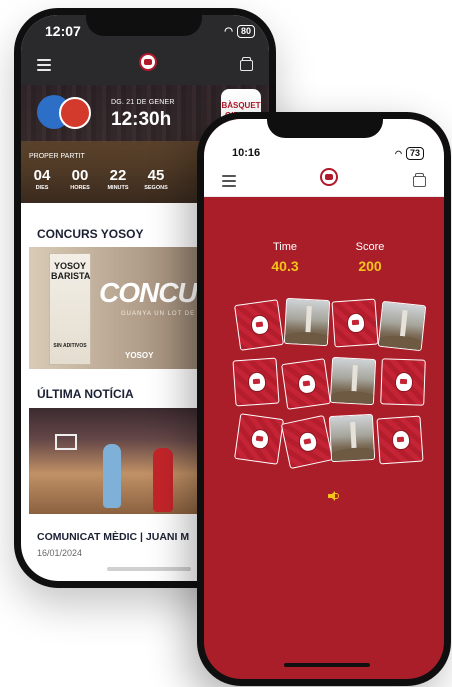  I want to click on score-value: 200, so click(370, 266).